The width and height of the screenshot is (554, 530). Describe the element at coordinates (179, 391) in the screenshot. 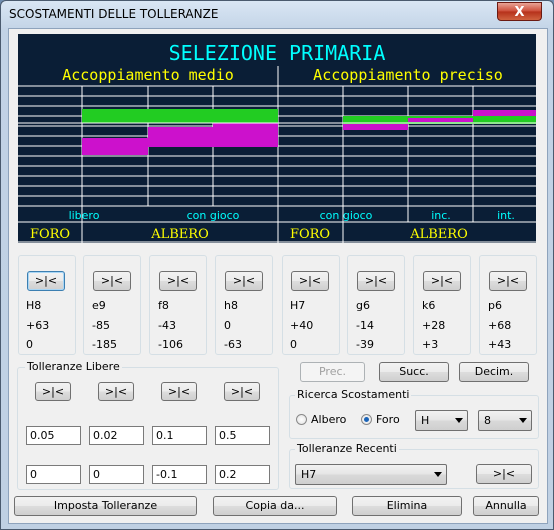

I see `free-tolerance-button-3: >|<` at that location.